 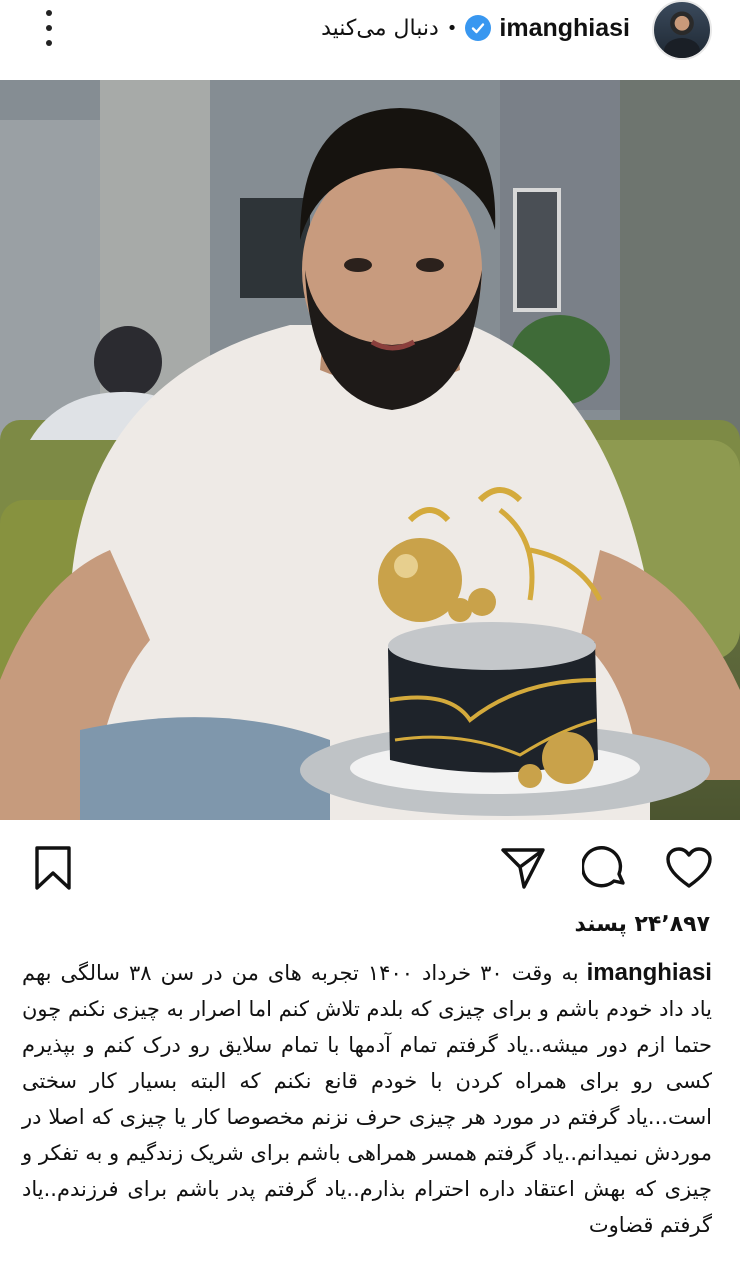 I want to click on post-header: دنبال می‌کنید • imanghiasi, so click(x=370, y=40).